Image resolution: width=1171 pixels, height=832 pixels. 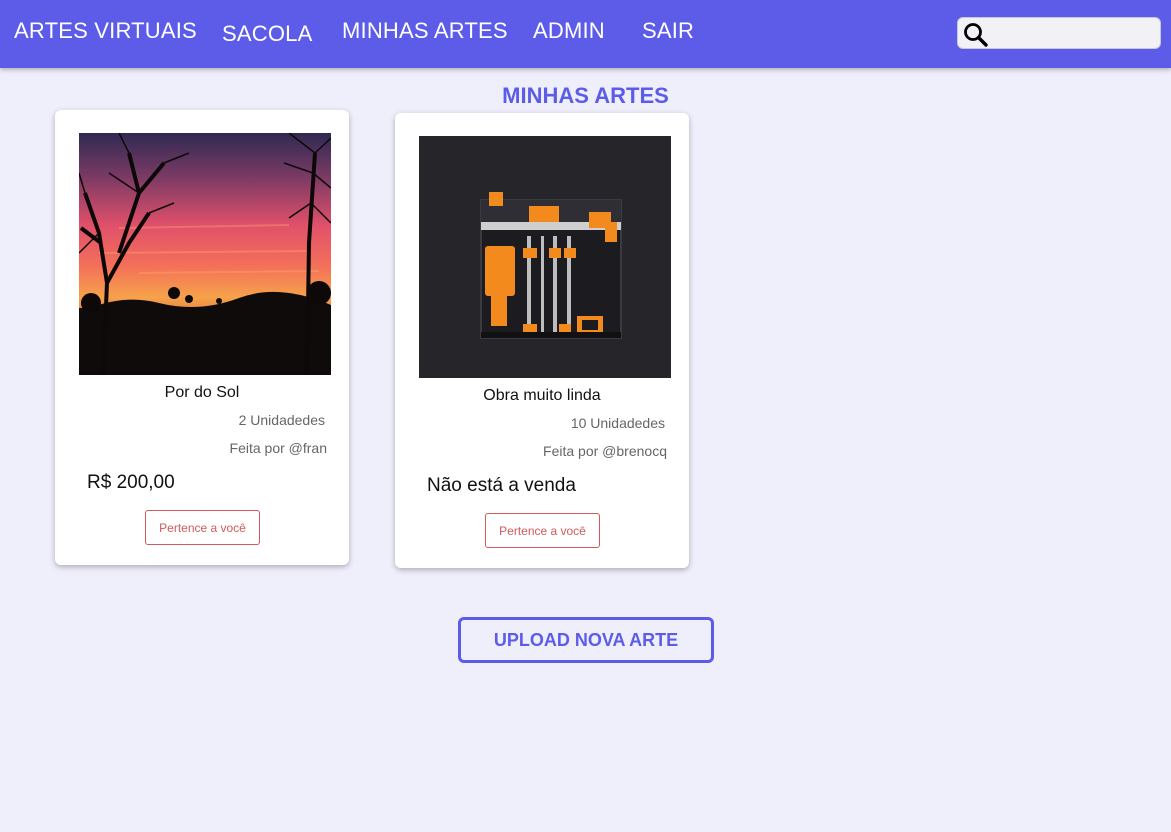 What do you see at coordinates (267, 34) in the screenshot?
I see `nav-bag-link: SACOLA` at bounding box center [267, 34].